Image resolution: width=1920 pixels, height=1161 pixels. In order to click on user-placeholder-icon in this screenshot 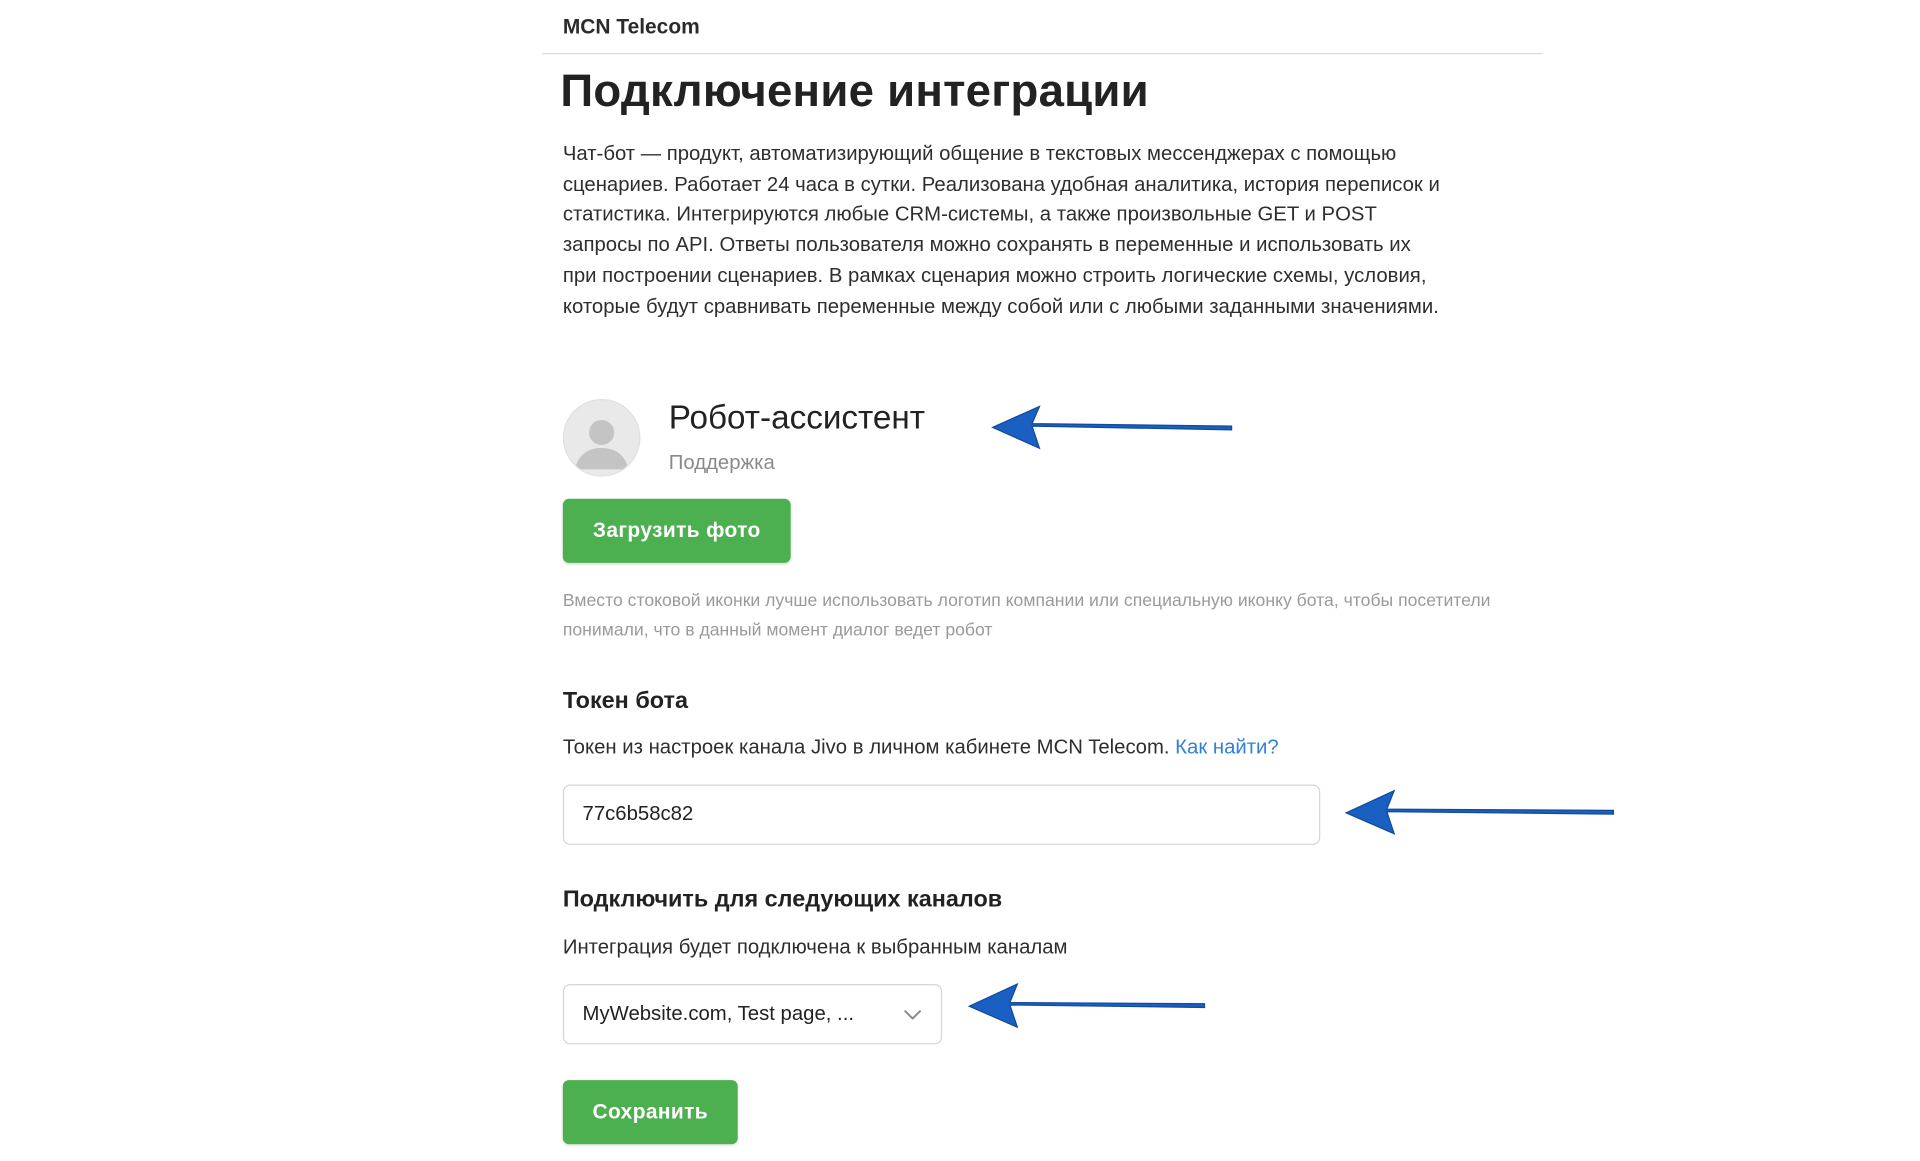, I will do `click(601, 444)`.